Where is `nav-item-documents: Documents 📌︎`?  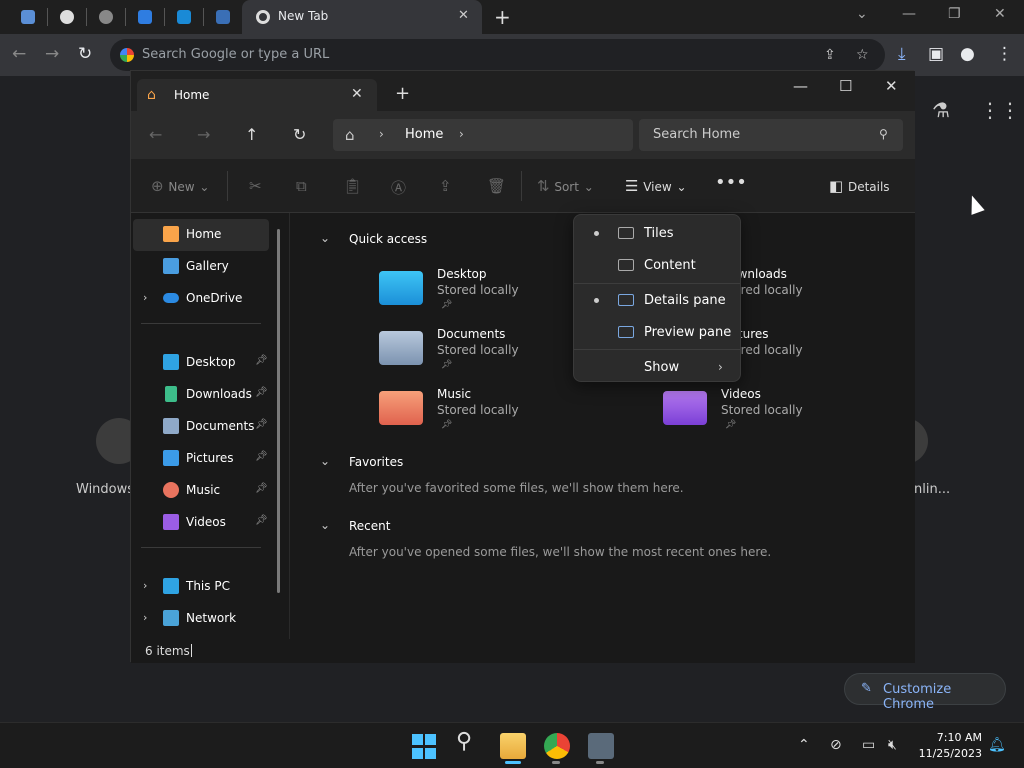
nav-item-documents: Documents 📌︎ is located at coordinates (201, 427).